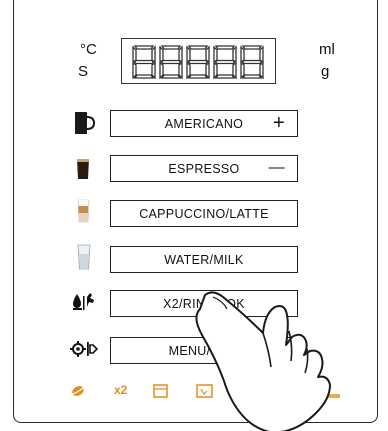  What do you see at coordinates (83, 301) in the screenshot?
I see `rinse-icon` at bounding box center [83, 301].